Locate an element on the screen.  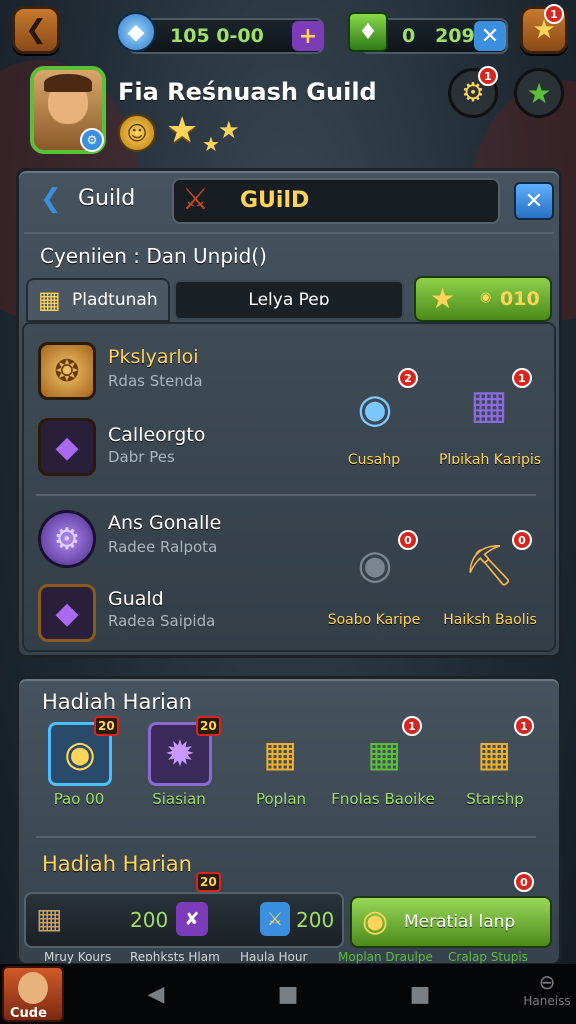
nav-extra-button: ⊖ Haneiss is located at coordinates (547, 995).